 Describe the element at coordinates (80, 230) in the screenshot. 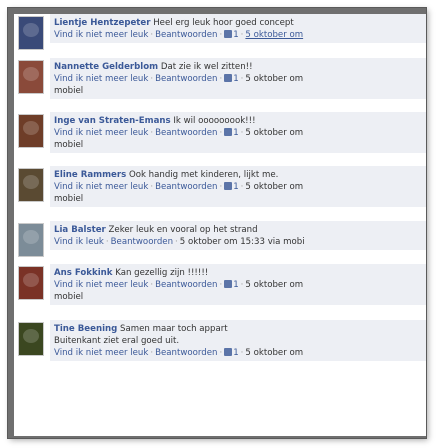

I see `comment-author: Lia Balster` at that location.